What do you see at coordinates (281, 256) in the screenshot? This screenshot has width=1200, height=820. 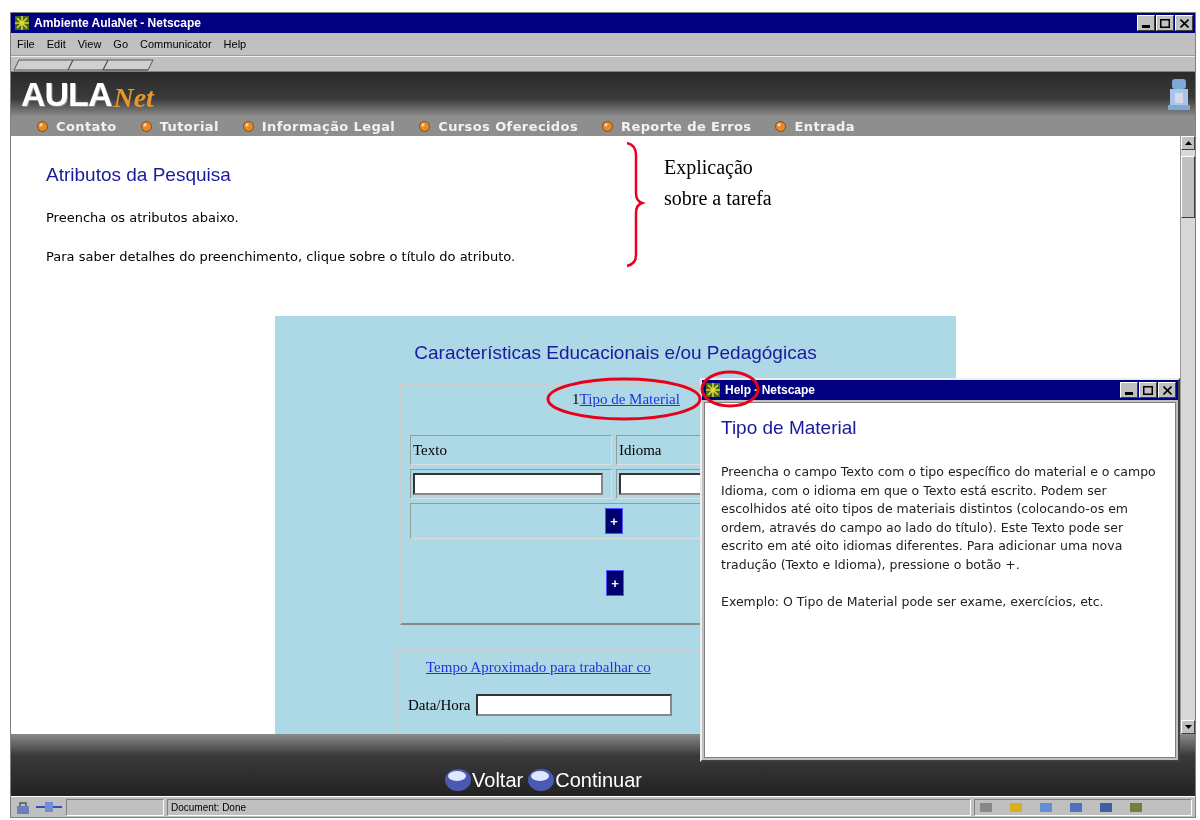 I see `instruction-text: Para saber detalhes do preenchimento, clique sobre o título do atributo.` at bounding box center [281, 256].